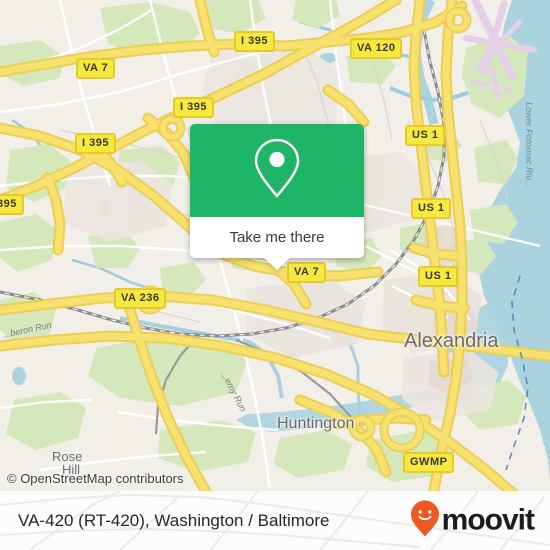 Image resolution: width=550 pixels, height=550 pixels. I want to click on moovit-wordmark: moovit, so click(488, 520).